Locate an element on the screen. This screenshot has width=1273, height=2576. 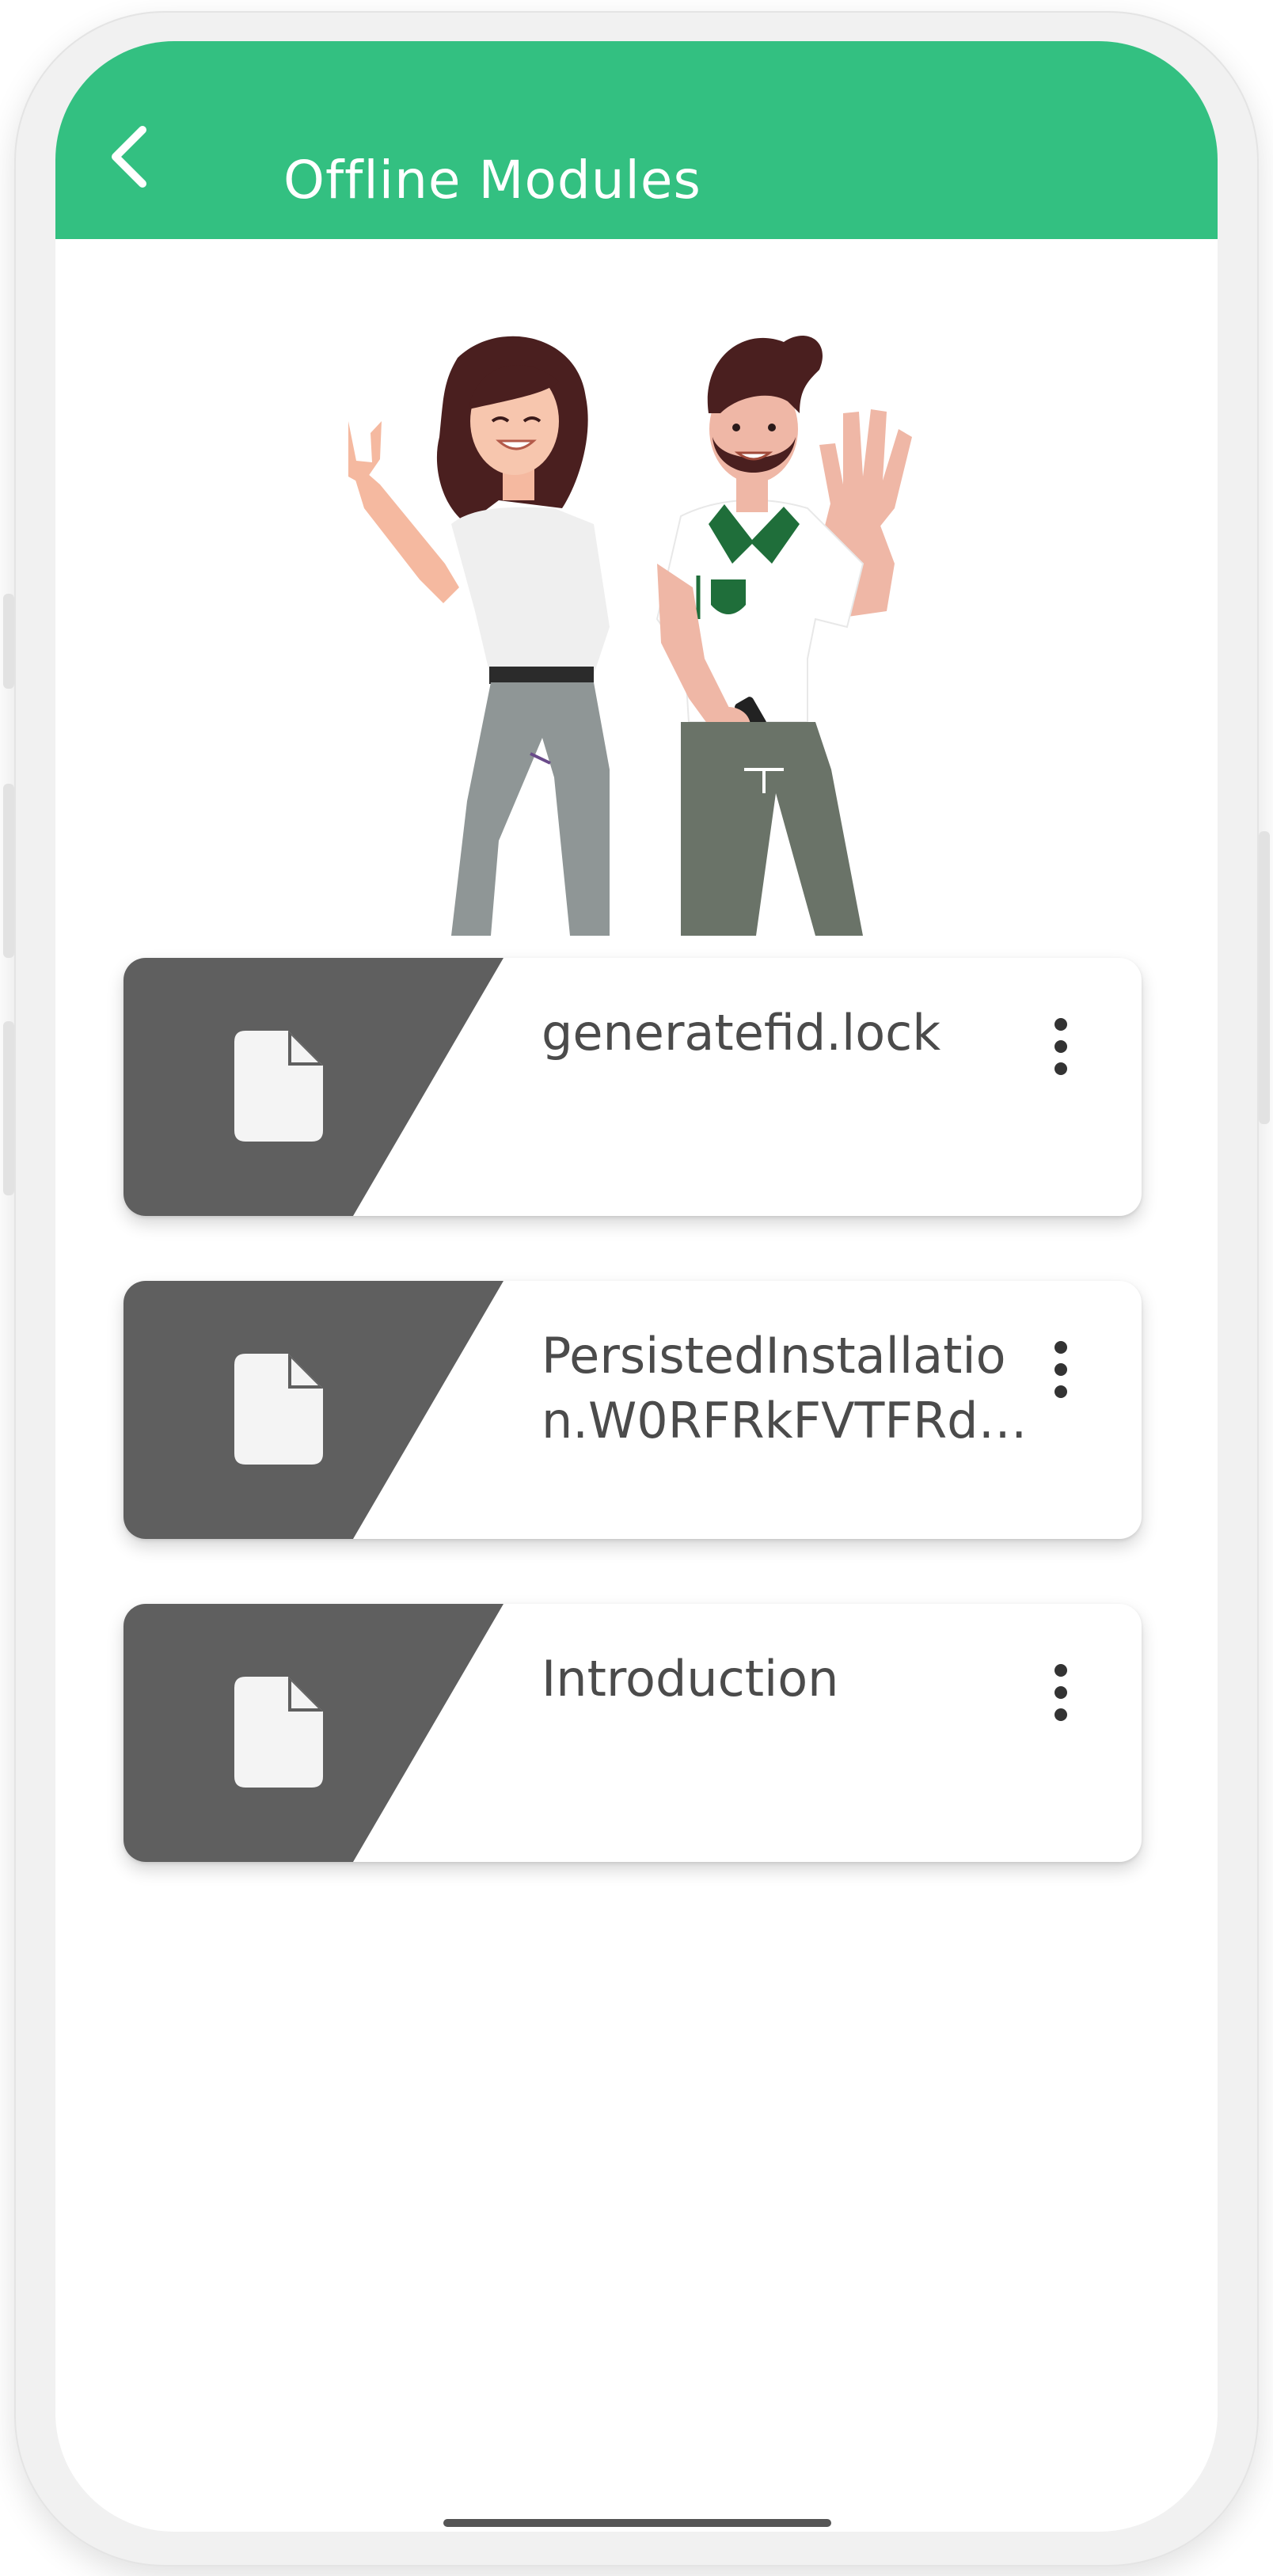
chevron-left-icon is located at coordinates (129, 157).